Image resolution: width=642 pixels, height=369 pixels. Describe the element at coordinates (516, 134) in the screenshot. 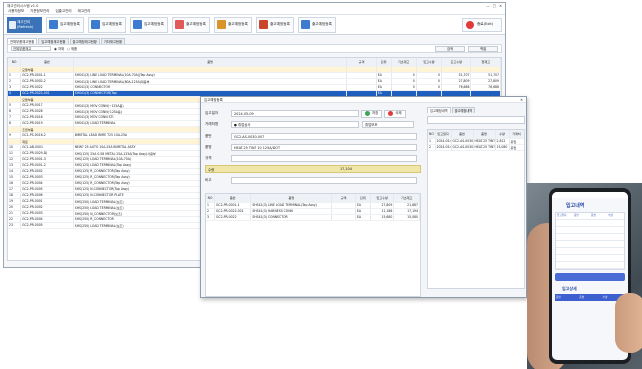

I see `column-header: 거래처` at that location.